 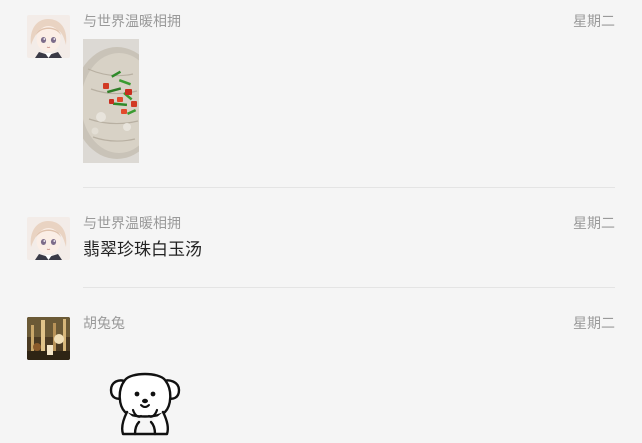 I want to click on sender-name: 胡兔兔, so click(x=104, y=324).